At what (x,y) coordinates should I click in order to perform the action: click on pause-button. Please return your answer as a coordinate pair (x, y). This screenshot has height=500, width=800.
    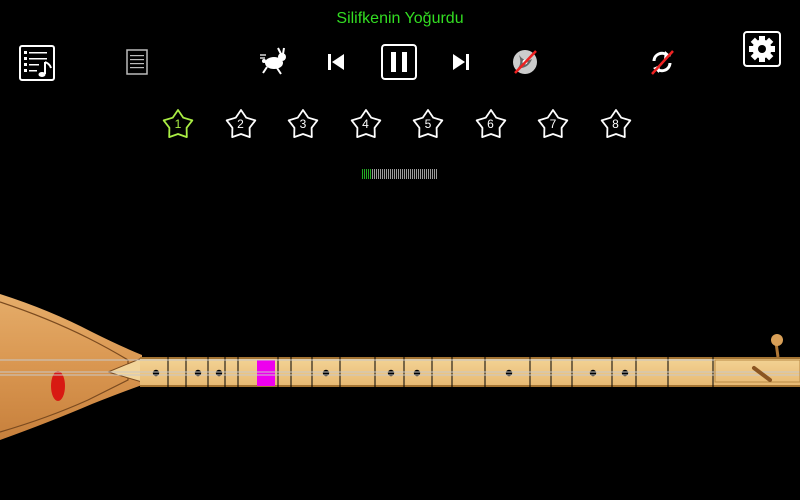
    Looking at the image, I should click on (399, 62).